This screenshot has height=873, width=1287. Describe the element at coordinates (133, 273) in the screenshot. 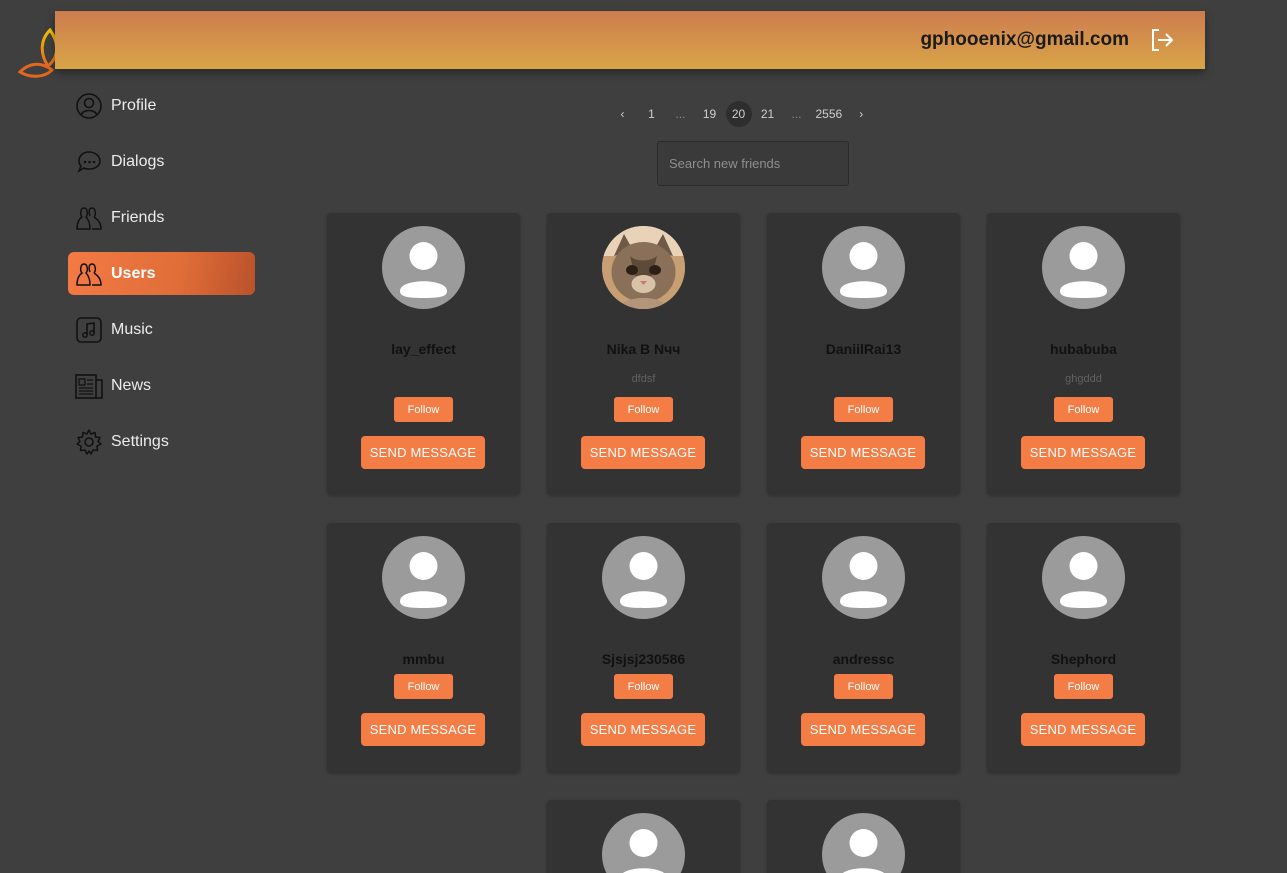

I see `sidebar-item-label: Users` at that location.